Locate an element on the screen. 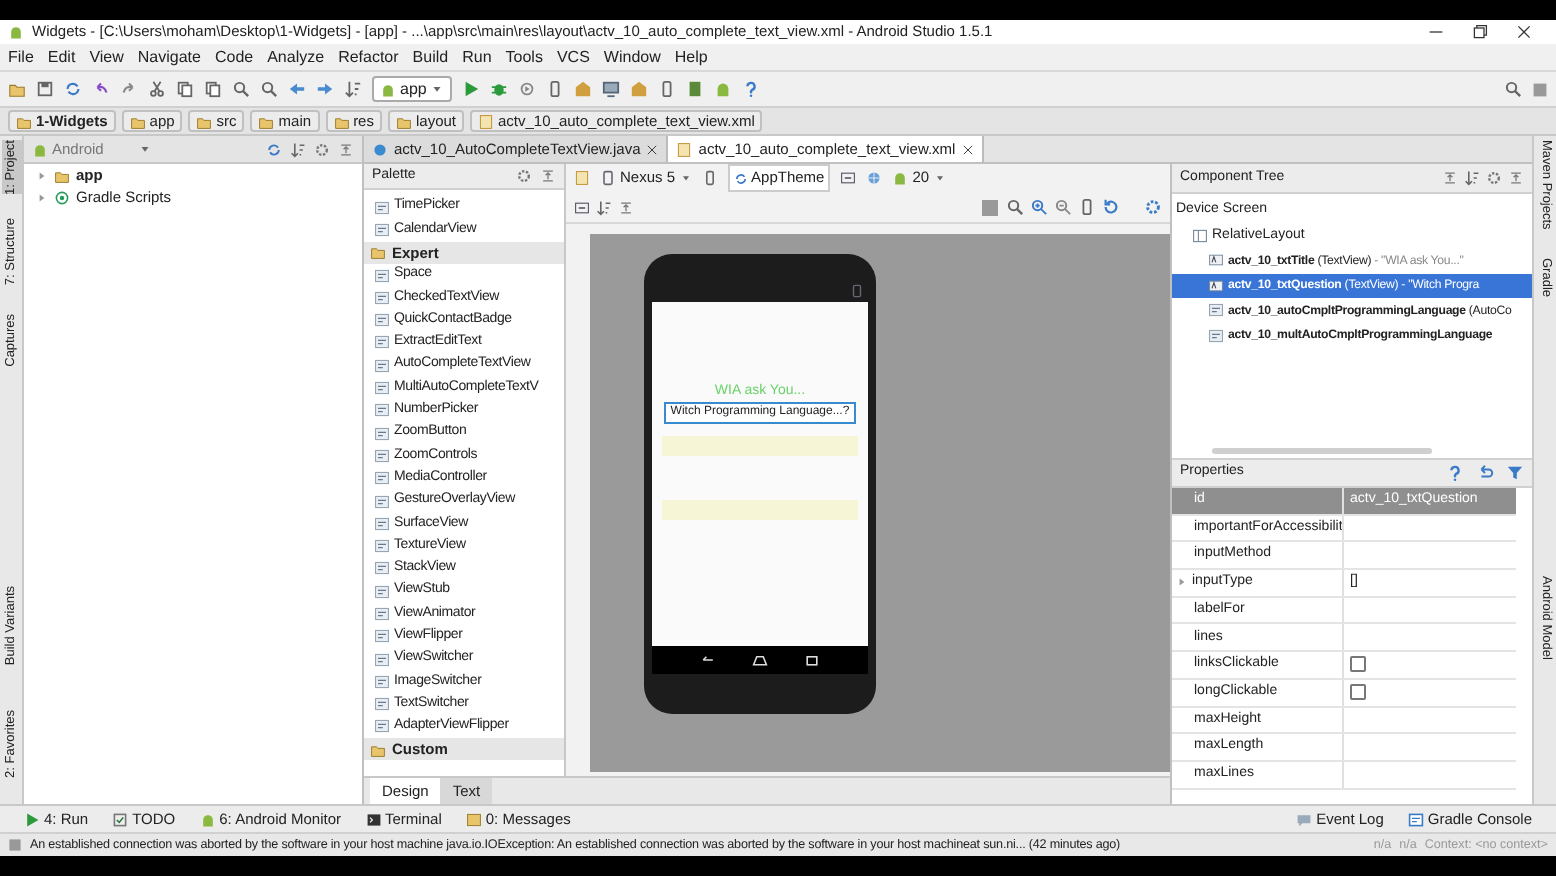 This screenshot has width=1556, height=876. menu-item: Code is located at coordinates (234, 57).